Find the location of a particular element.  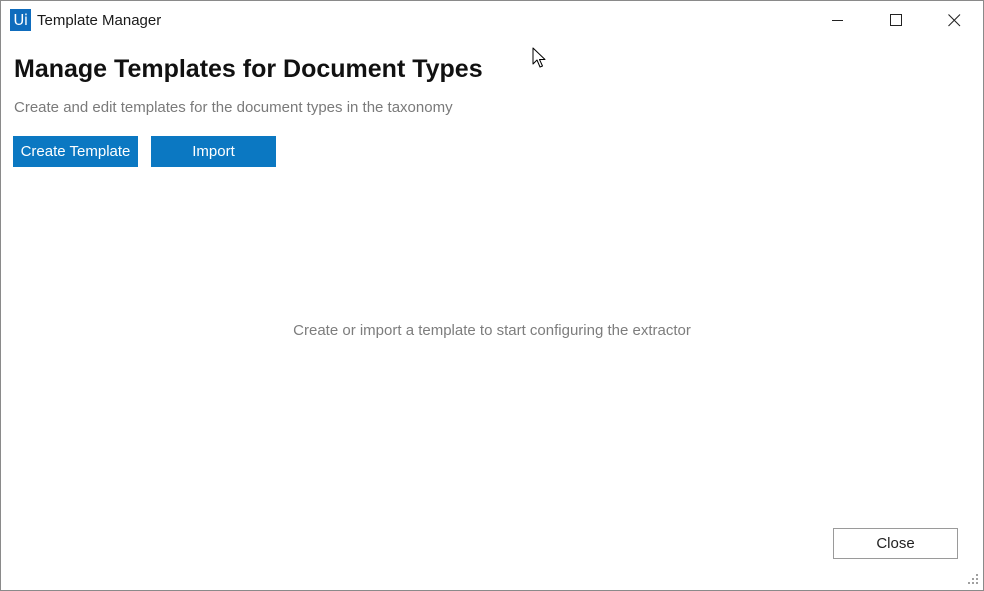

import-button: Import is located at coordinates (213, 151).